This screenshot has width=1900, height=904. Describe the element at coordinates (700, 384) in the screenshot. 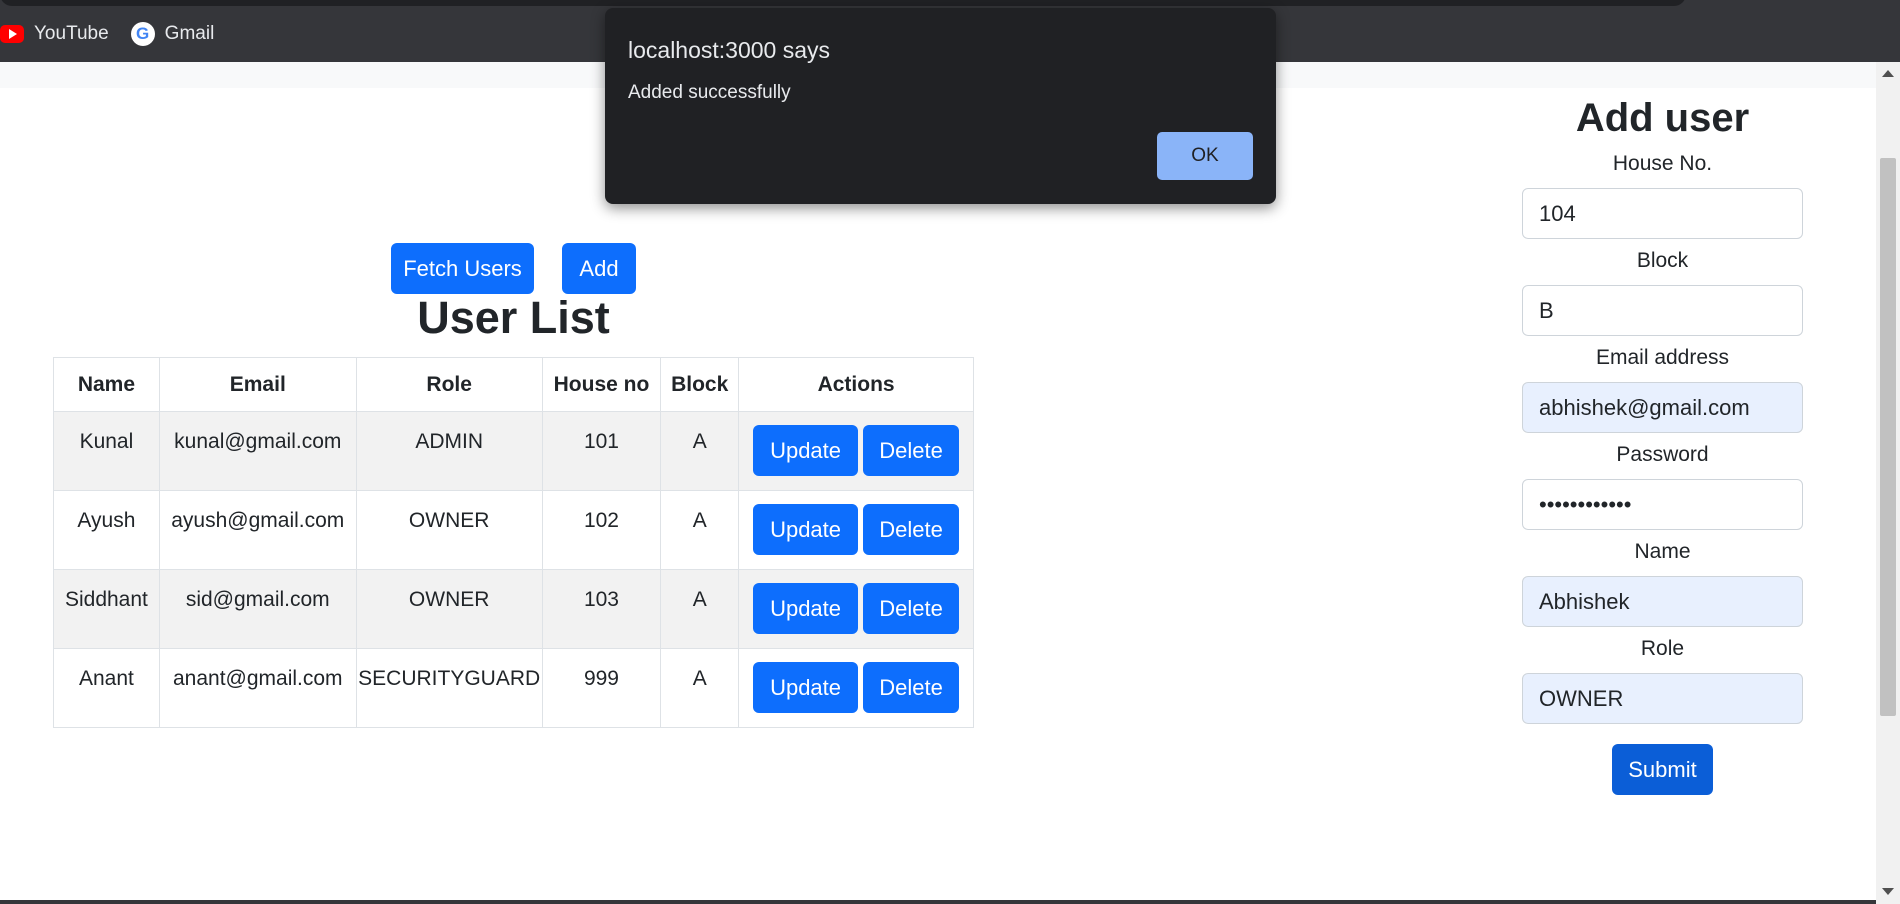

I see `column-header-block: Block` at that location.